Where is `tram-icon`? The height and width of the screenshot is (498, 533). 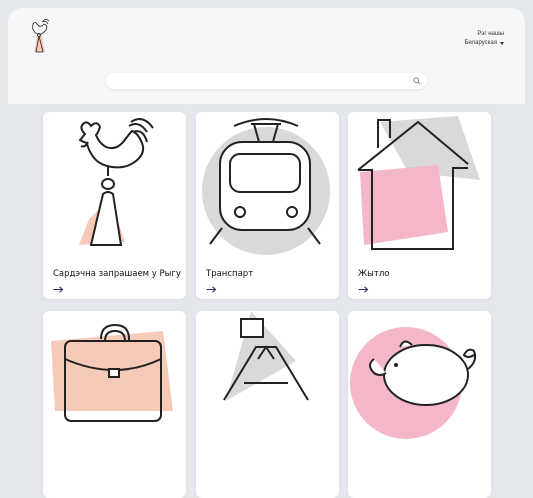 tram-icon is located at coordinates (266, 186).